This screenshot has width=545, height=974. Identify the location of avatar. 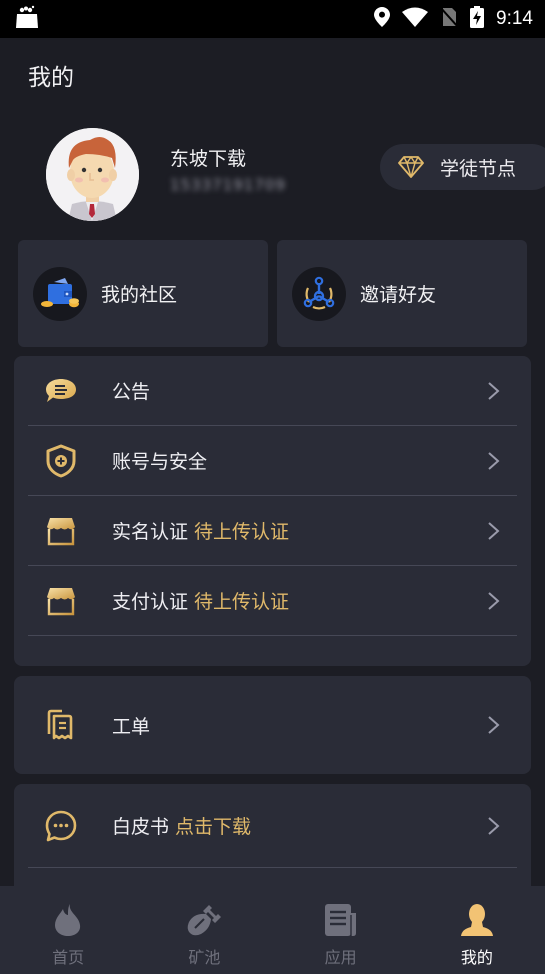
(92, 174).